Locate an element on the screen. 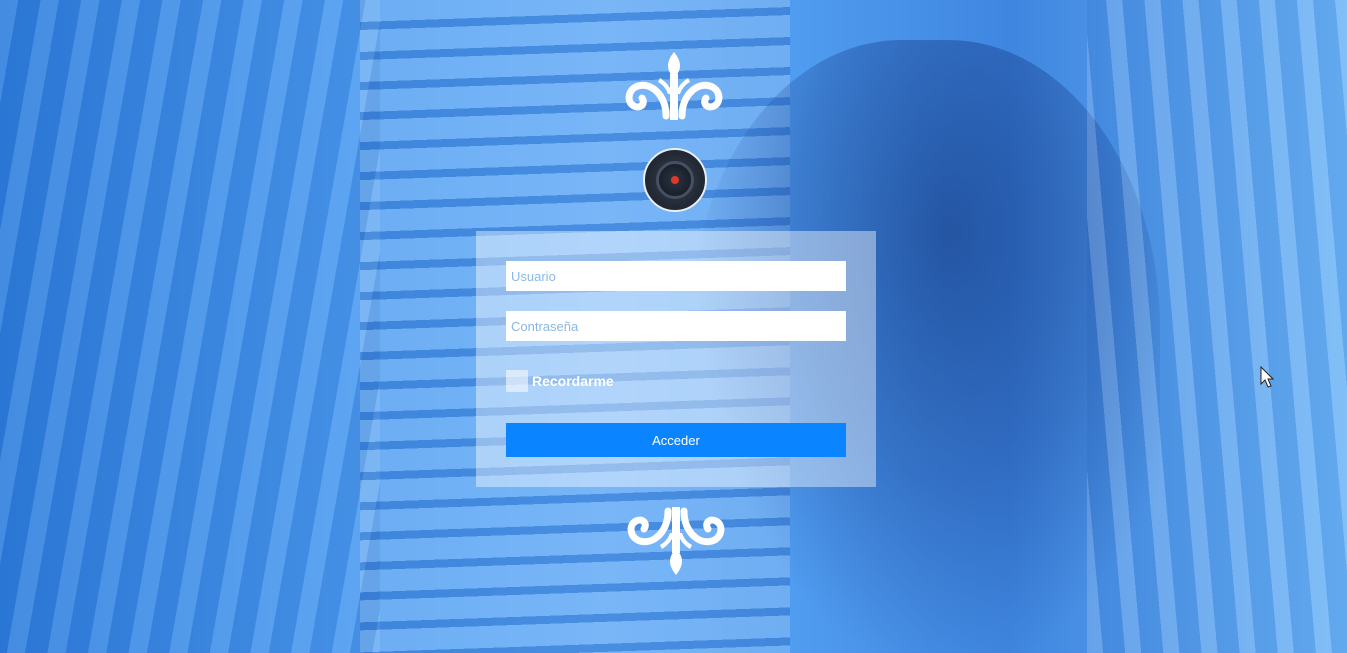 The image size is (1347, 653). password-input is located at coordinates (676, 326).